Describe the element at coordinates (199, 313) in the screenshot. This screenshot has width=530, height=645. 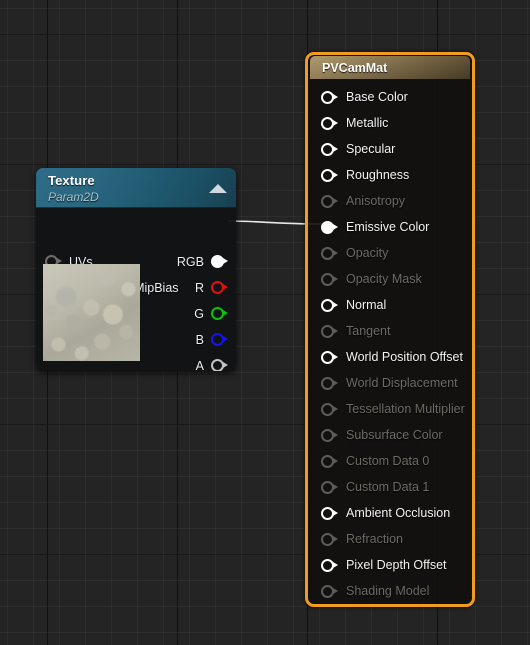
I see `texture-output-g-label: G` at that location.